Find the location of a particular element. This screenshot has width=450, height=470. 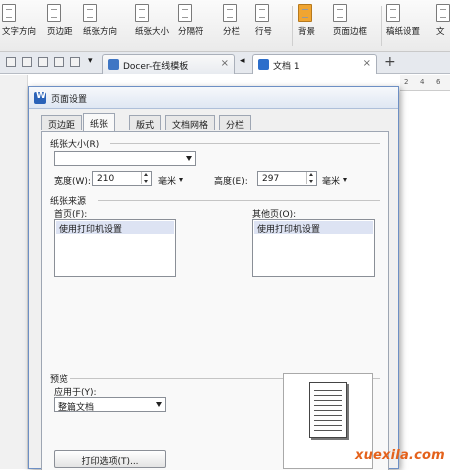

text-direction-label: 文字方向 is located at coordinates (19, 32).